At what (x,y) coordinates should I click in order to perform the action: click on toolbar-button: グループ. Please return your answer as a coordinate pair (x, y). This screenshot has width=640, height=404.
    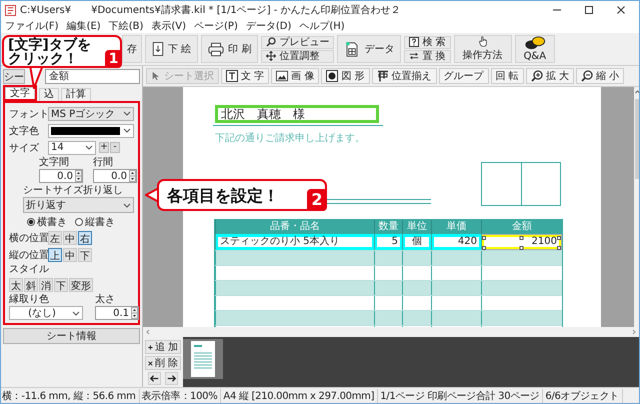
    Looking at the image, I should click on (463, 76).